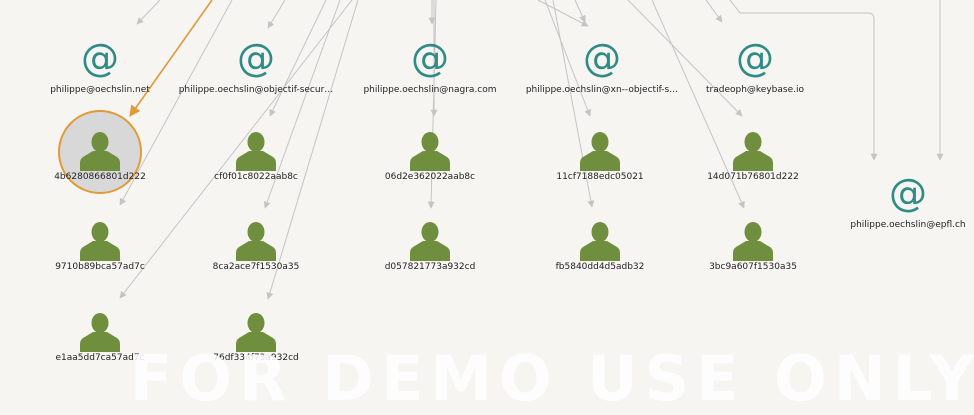  Describe the element at coordinates (430, 267) in the screenshot. I see `key-label: d057821773a932cd` at that location.